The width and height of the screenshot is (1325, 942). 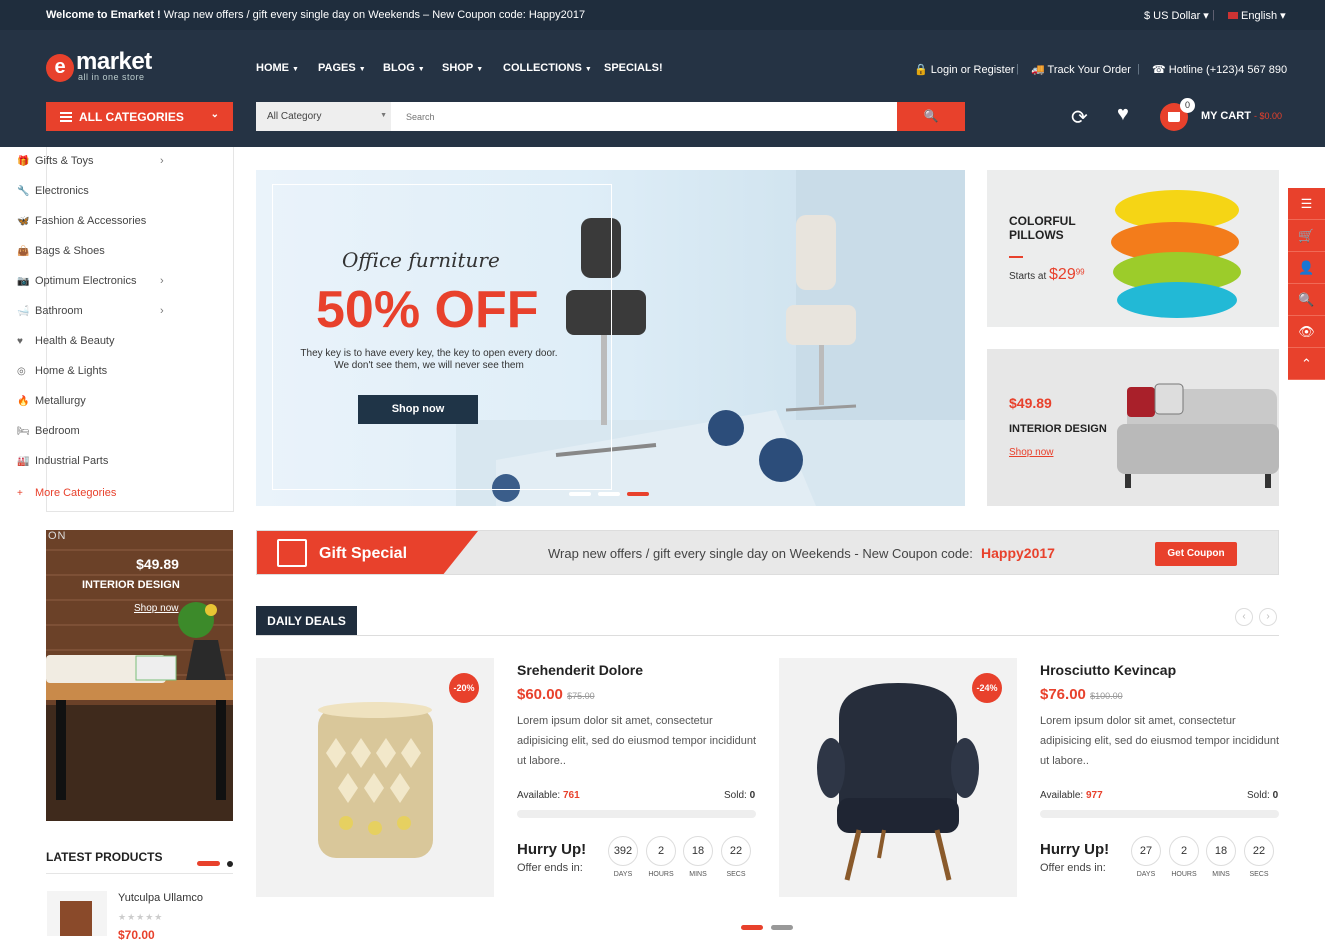 What do you see at coordinates (464, 688) in the screenshot?
I see `discount-badge: -20%` at bounding box center [464, 688].